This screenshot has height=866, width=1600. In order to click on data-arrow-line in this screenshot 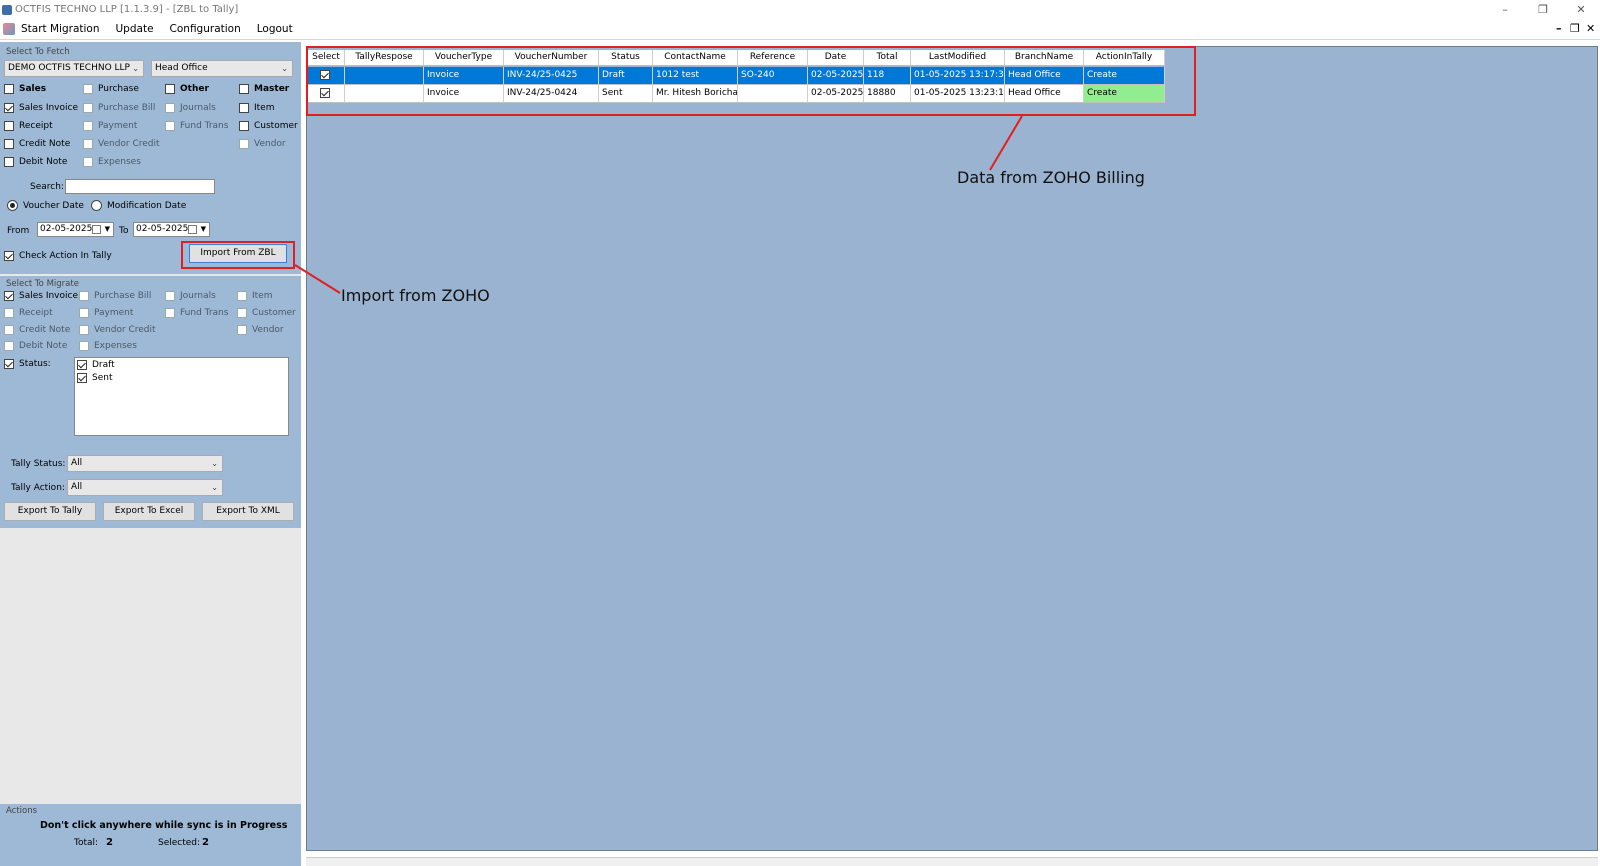, I will do `click(1006, 143)`.